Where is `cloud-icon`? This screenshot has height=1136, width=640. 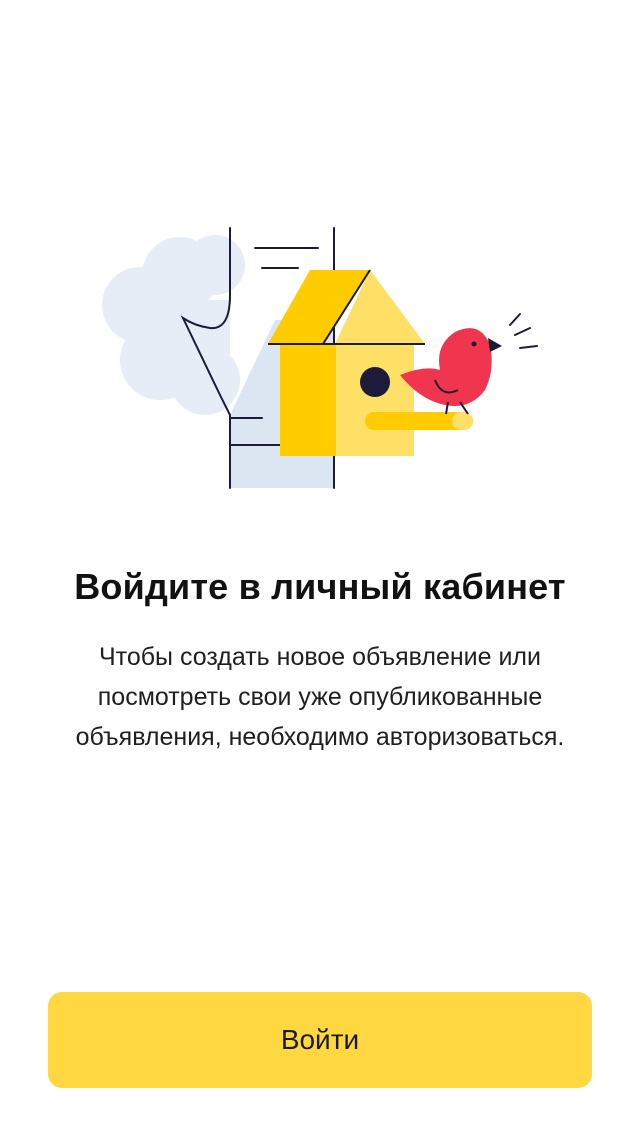
cloud-icon is located at coordinates (173, 325).